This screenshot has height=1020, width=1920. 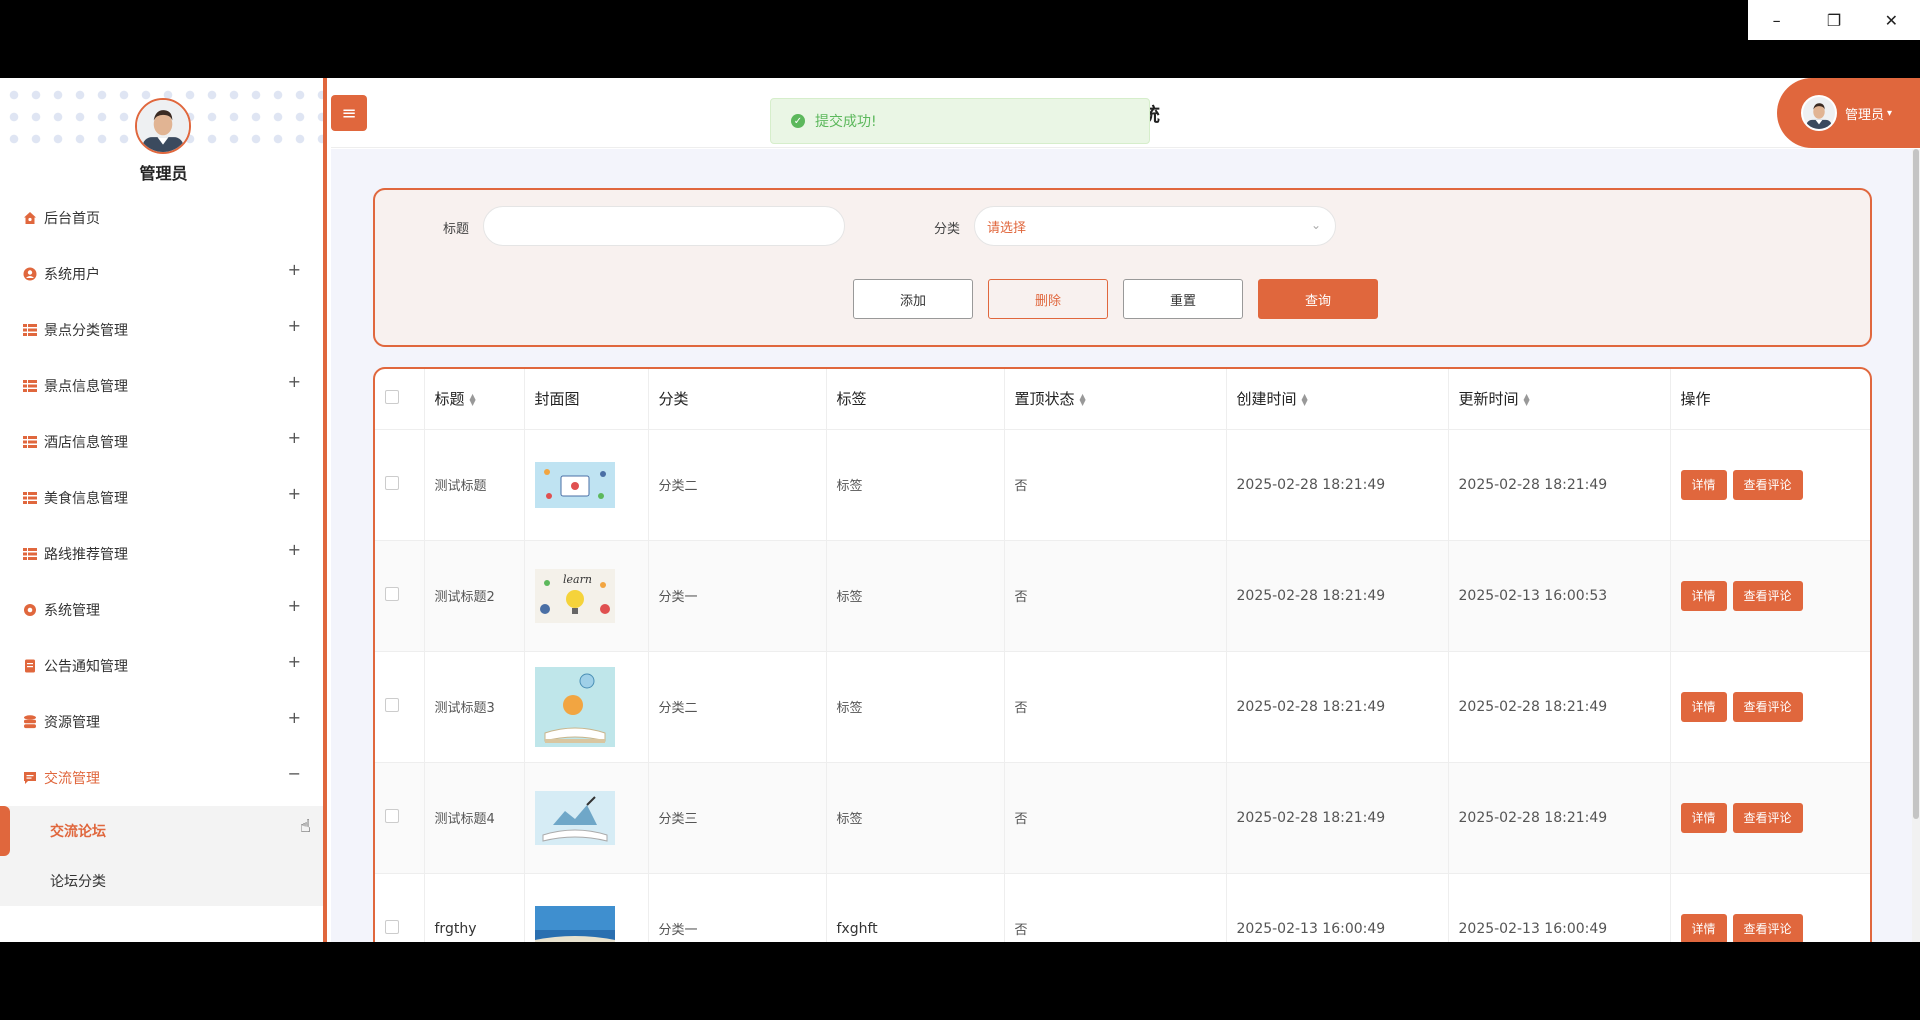 I want to click on sidebar-item-label: 景点分类管理, so click(x=86, y=331).